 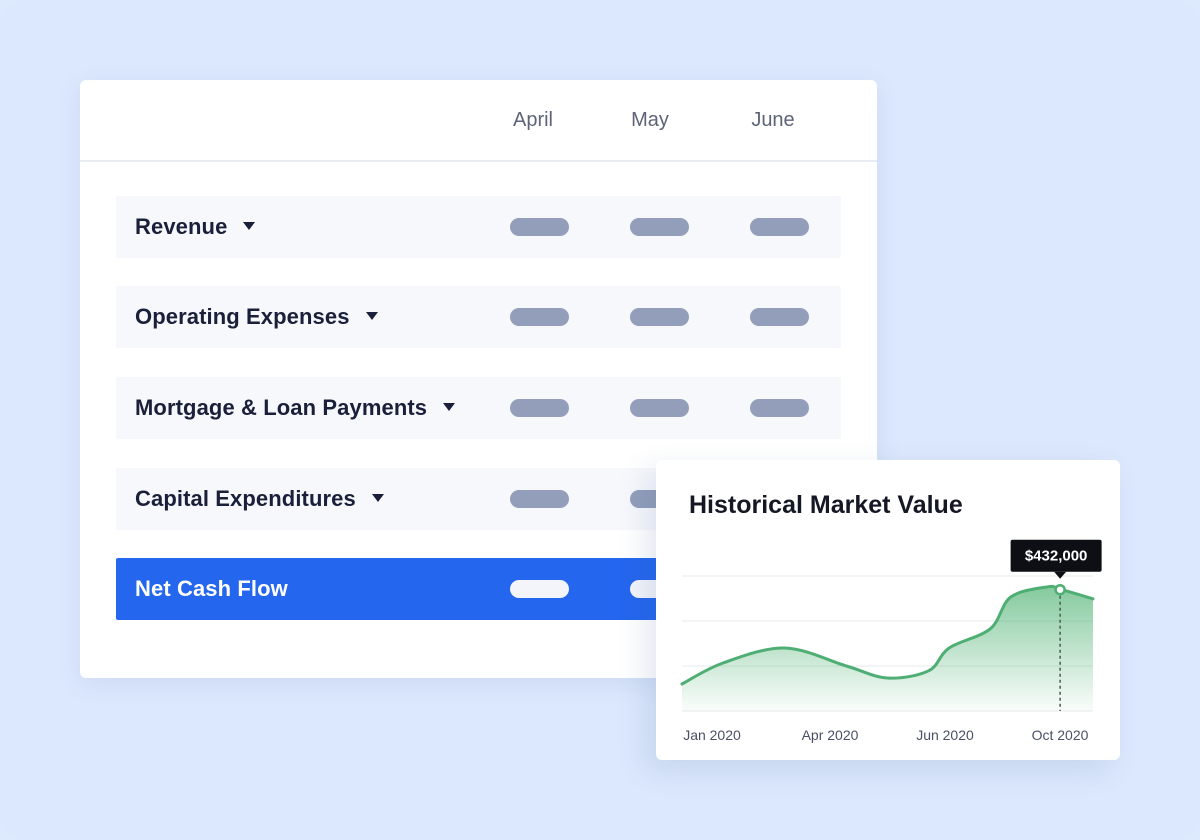 I want to click on x-tick-label: Jan 2020, so click(x=712, y=735).